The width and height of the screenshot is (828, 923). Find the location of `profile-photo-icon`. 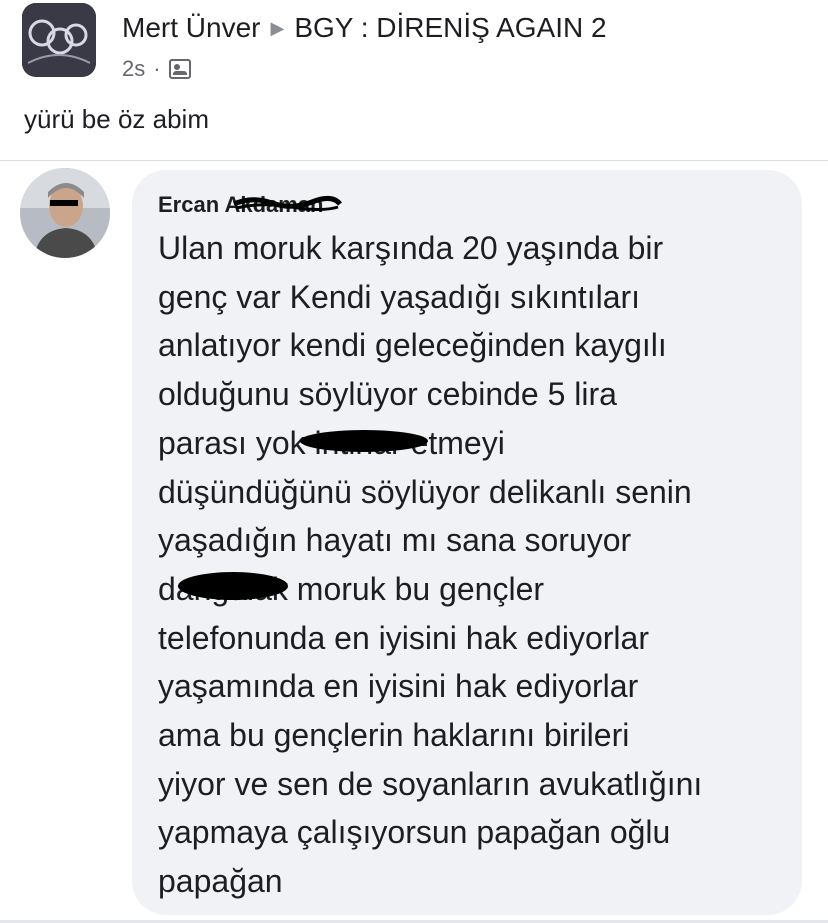

profile-photo-icon is located at coordinates (65, 213).